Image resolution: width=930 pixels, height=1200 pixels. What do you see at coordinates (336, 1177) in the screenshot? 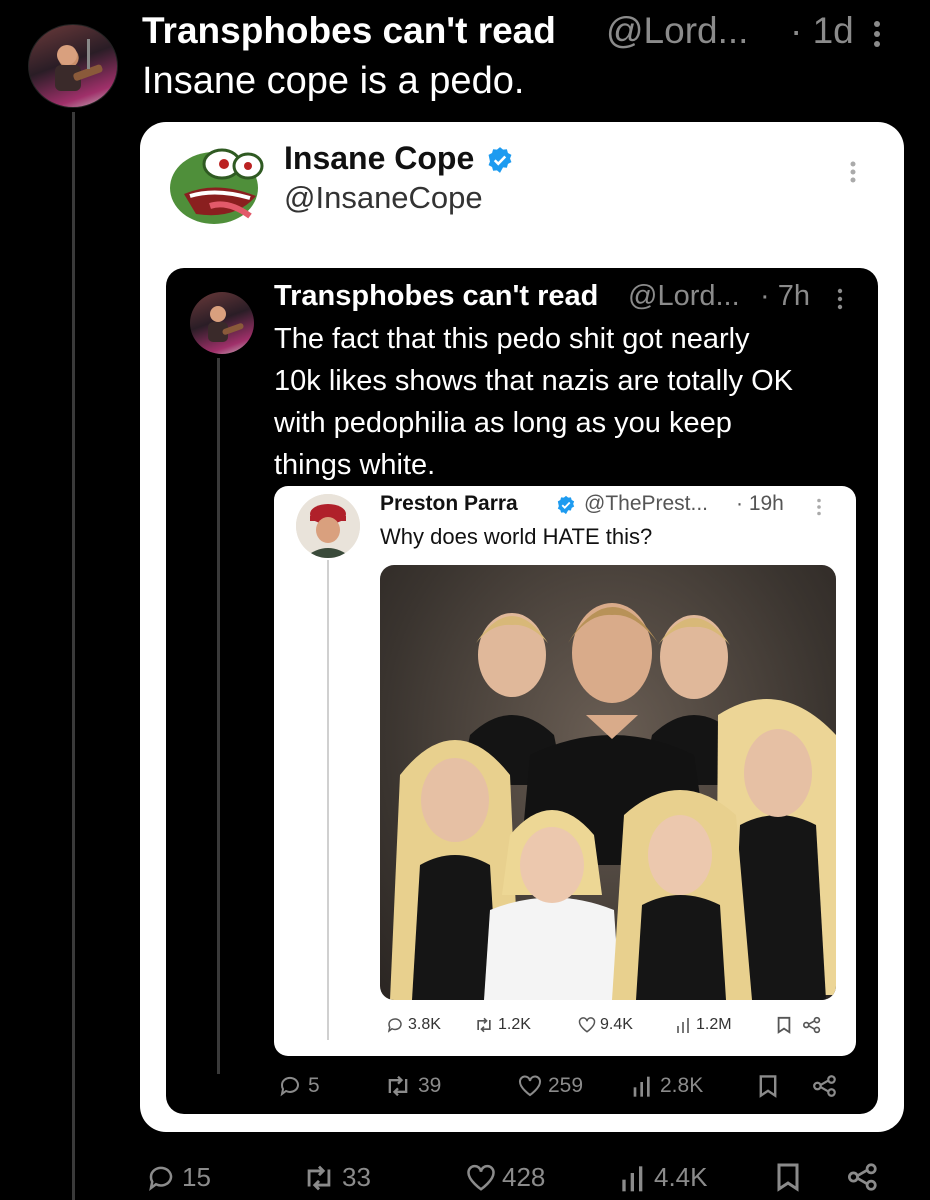
I see `retweet-button: 33` at bounding box center [336, 1177].